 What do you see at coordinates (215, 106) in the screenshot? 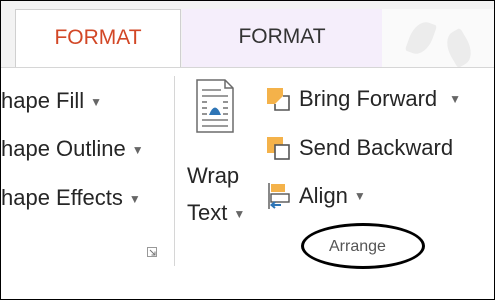
I see `wrap-text-icon` at bounding box center [215, 106].